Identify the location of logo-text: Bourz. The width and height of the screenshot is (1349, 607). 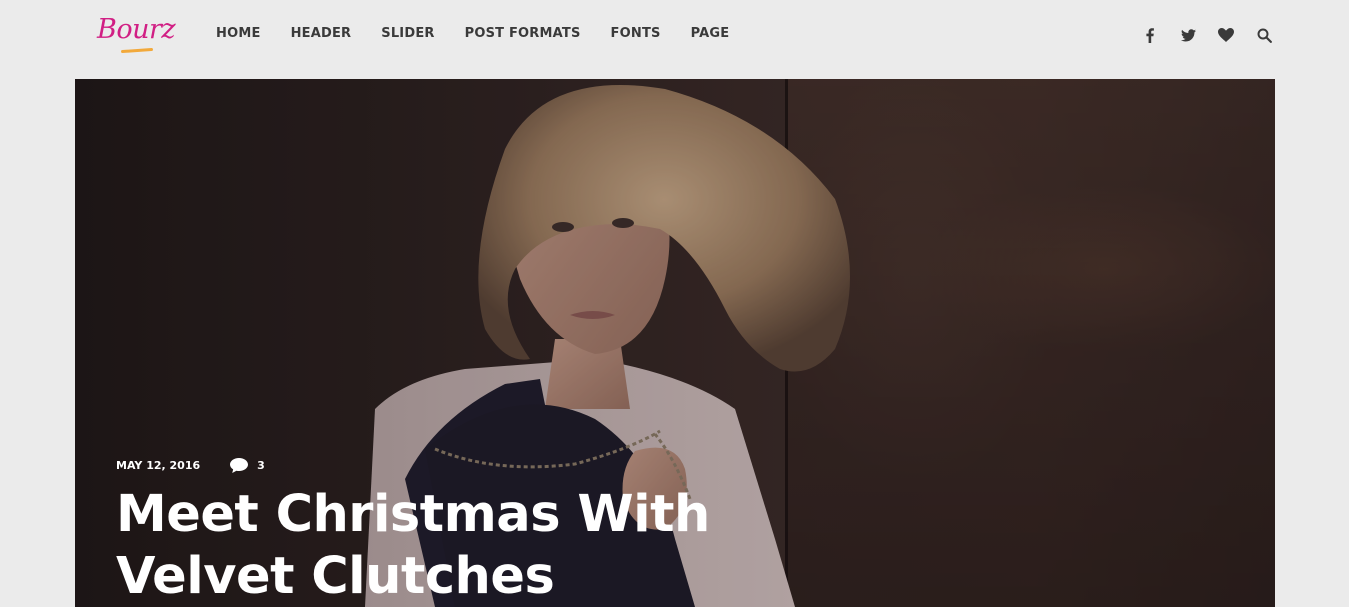
(136, 29).